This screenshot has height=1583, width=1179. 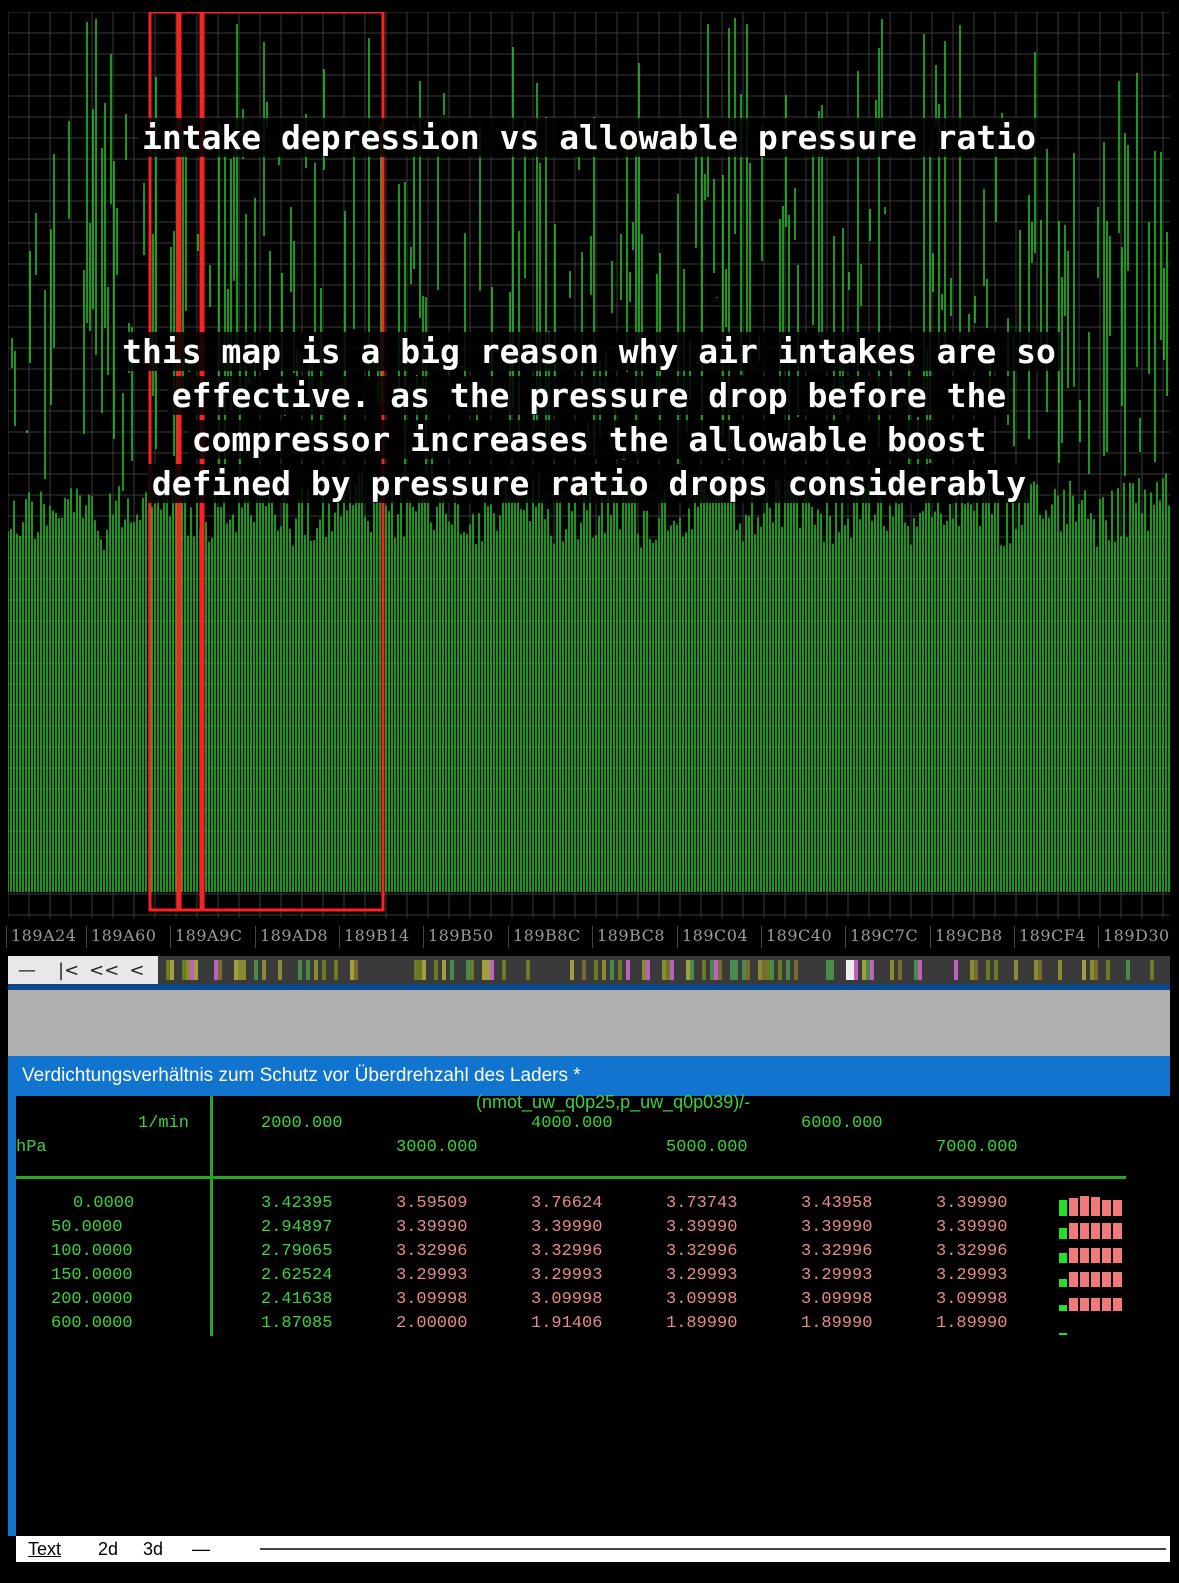 I want to click on map-cell: 3.73743, so click(x=701, y=1203).